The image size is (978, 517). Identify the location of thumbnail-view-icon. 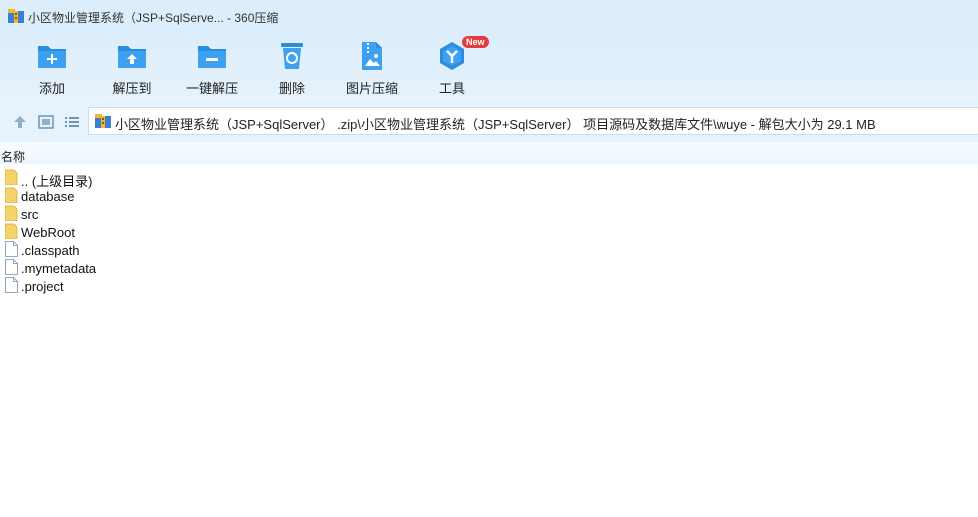
(46, 122).